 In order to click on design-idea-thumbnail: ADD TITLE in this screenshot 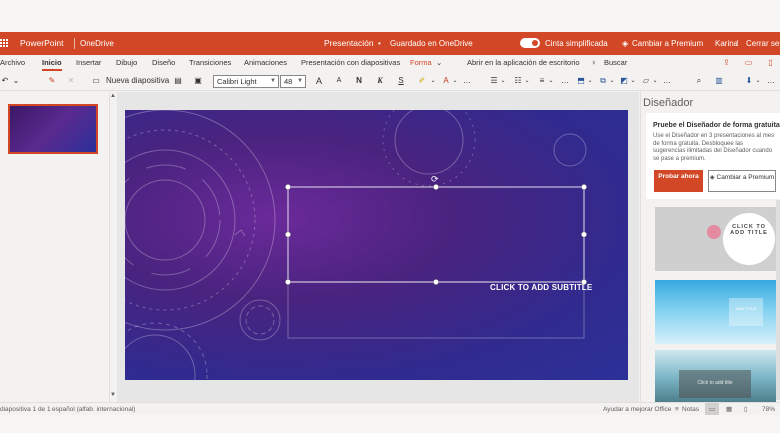, I will do `click(715, 312)`.